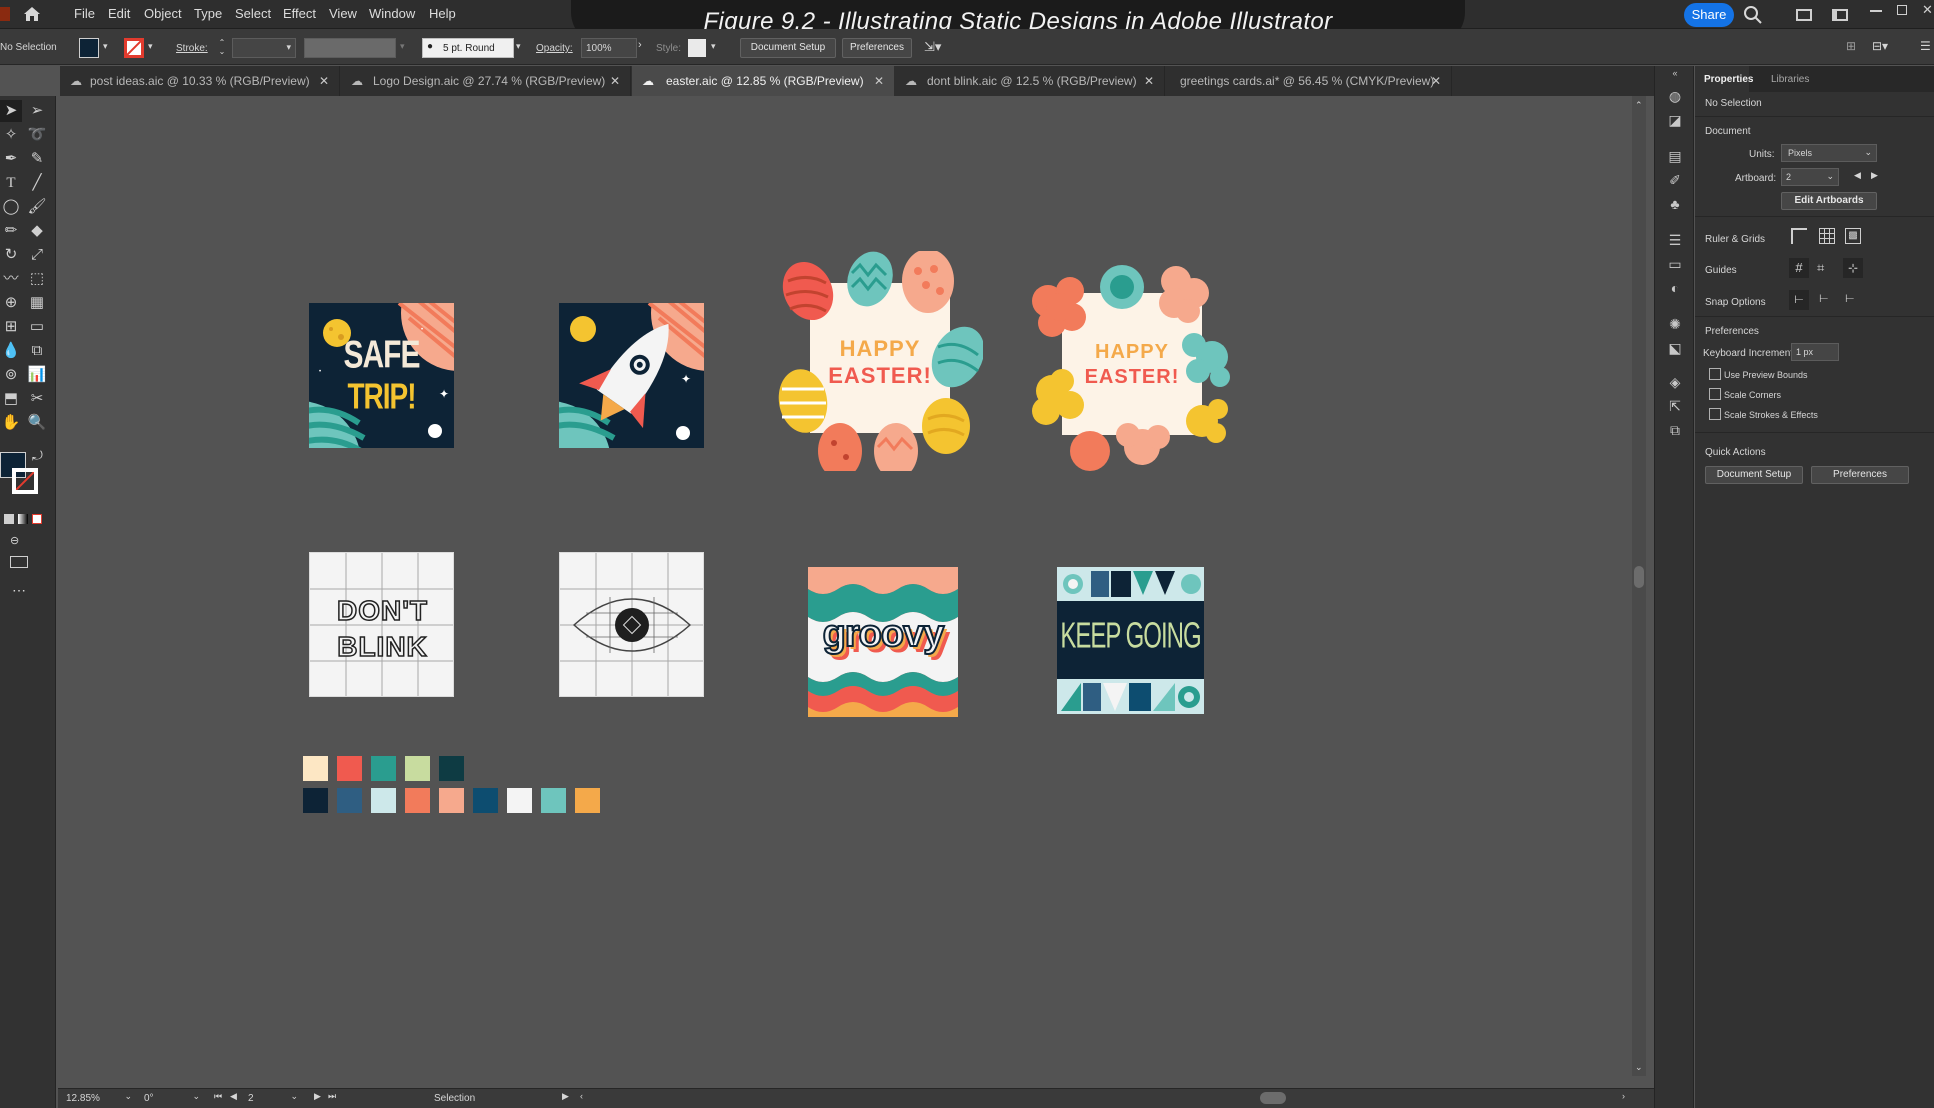 This screenshot has width=1934, height=1108. What do you see at coordinates (1810, 177) in the screenshot?
I see `artboard-field: 2 ⌄` at bounding box center [1810, 177].